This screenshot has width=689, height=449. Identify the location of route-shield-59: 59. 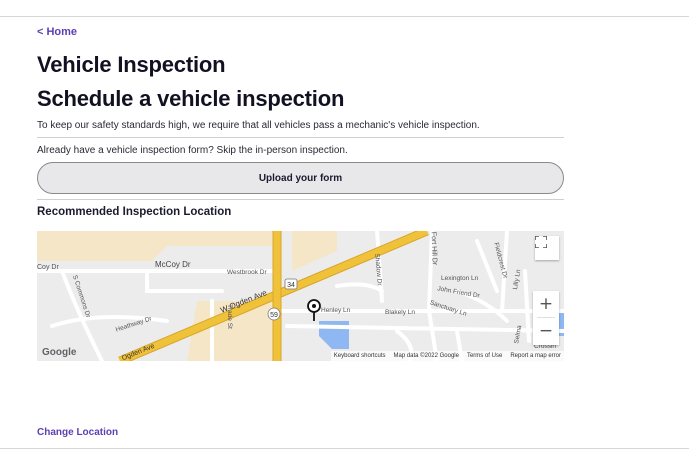
(274, 314).